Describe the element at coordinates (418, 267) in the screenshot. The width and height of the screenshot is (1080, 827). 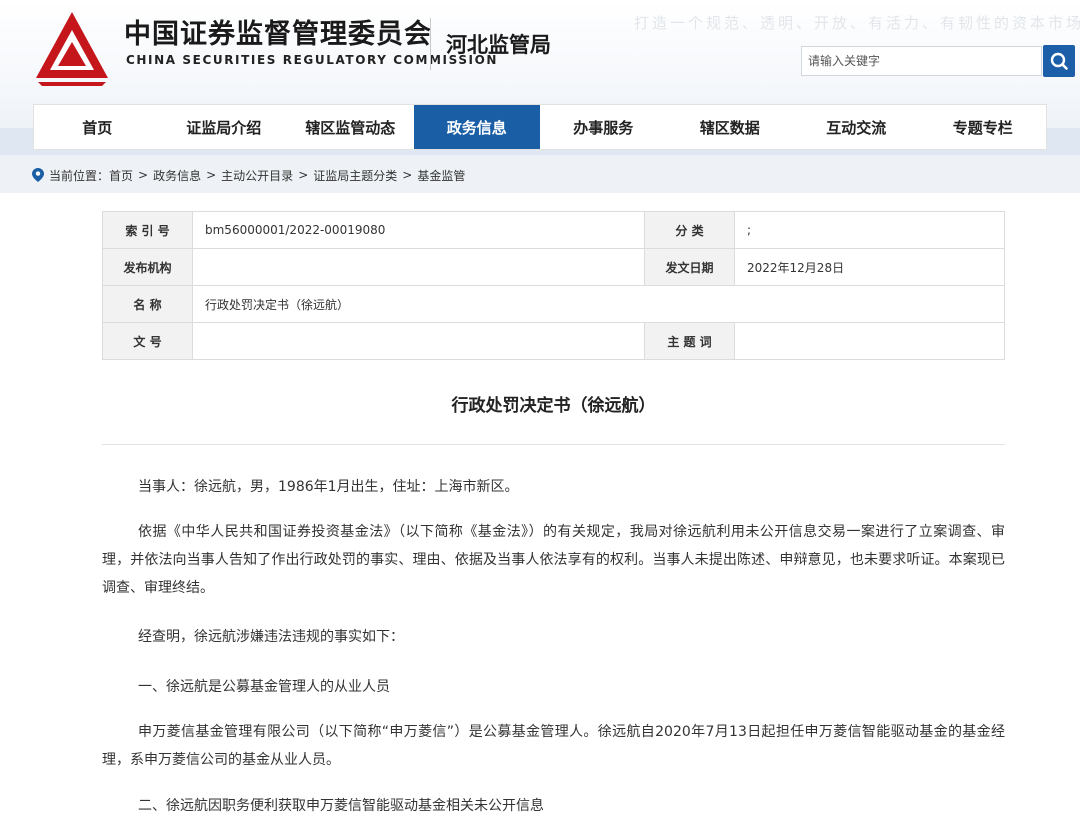
I see `publisher-value` at that location.